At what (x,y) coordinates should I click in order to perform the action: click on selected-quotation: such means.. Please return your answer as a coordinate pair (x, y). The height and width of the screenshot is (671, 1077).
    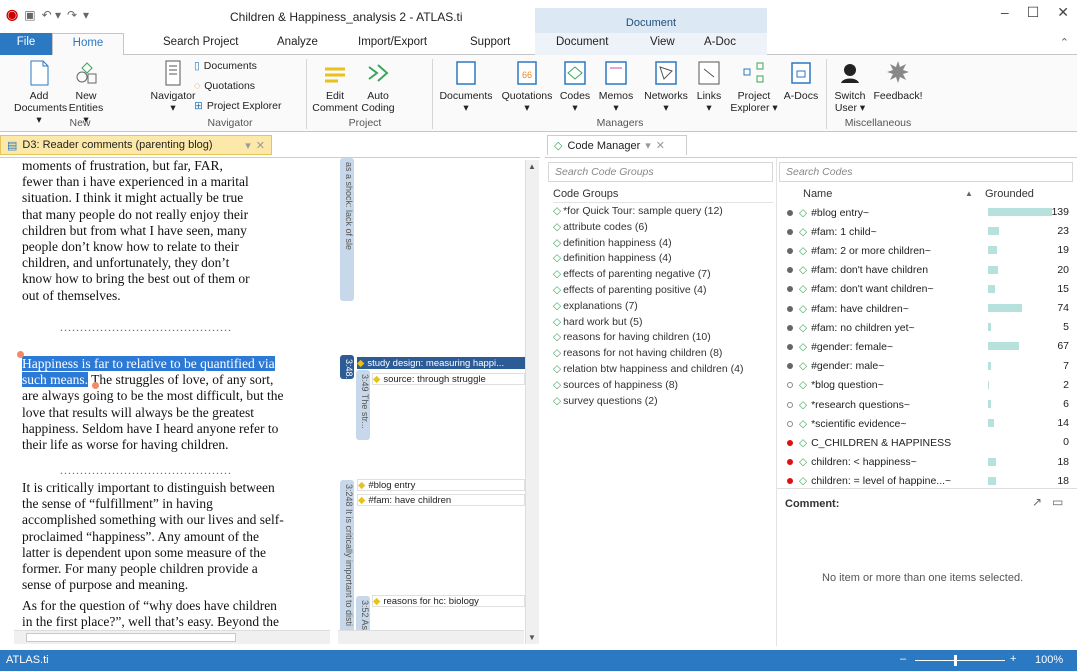
    Looking at the image, I should click on (55, 380).